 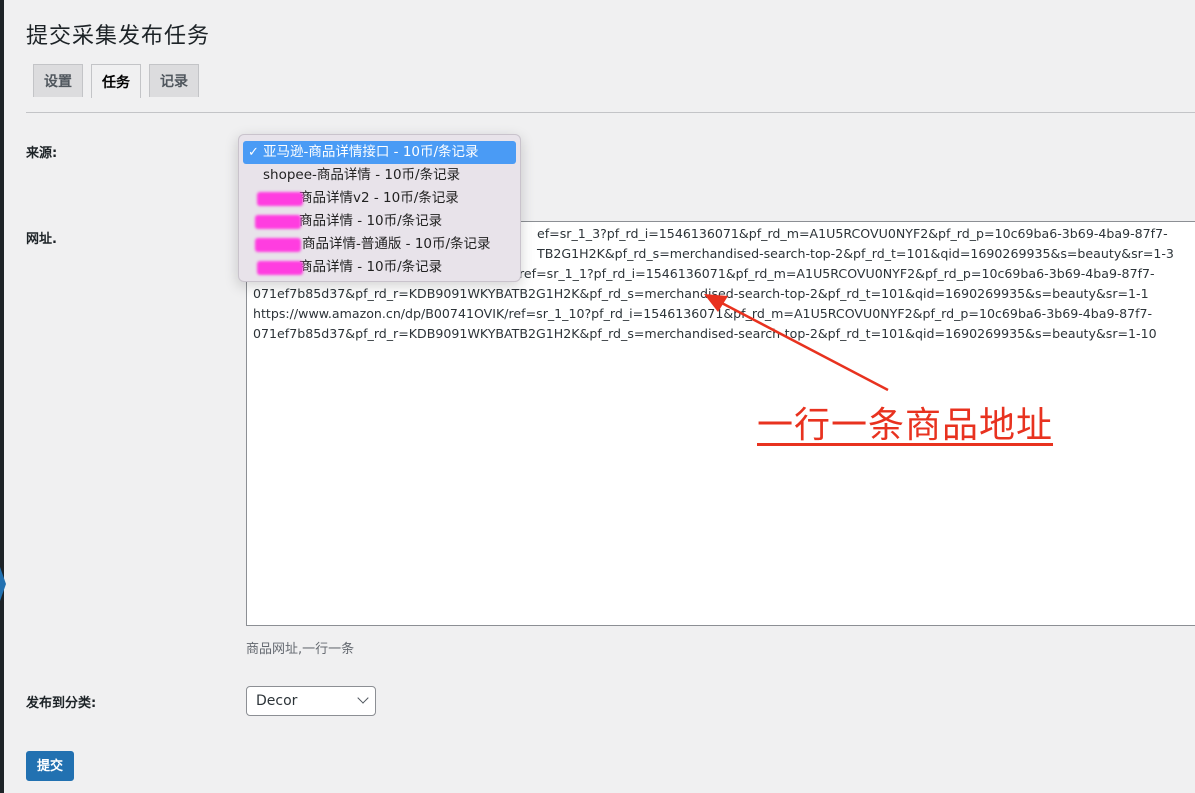 I want to click on source-option-amazon: ✓ 亚马逊-商品详情接口 - 10币/条记录, so click(x=379, y=152).